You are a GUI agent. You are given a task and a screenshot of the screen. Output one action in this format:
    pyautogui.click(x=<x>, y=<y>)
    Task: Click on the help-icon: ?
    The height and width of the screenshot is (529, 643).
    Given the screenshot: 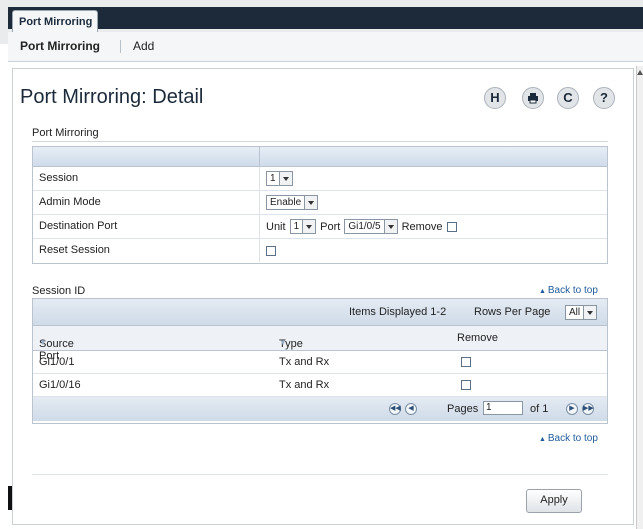 What is the action you would take?
    pyautogui.click(x=604, y=98)
    